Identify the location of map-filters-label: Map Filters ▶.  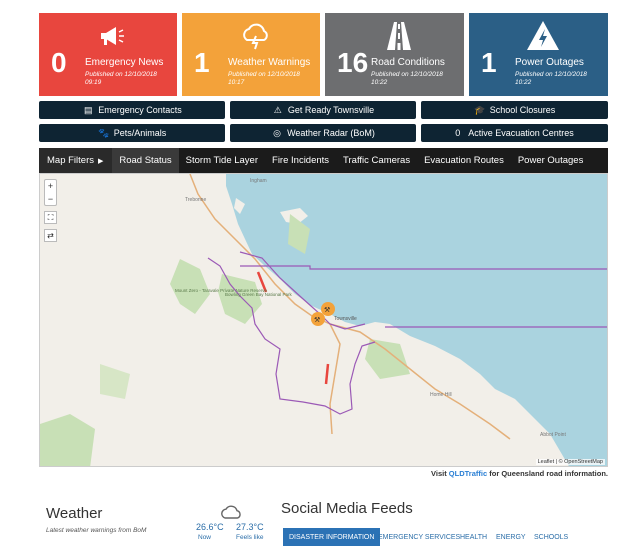
(76, 160).